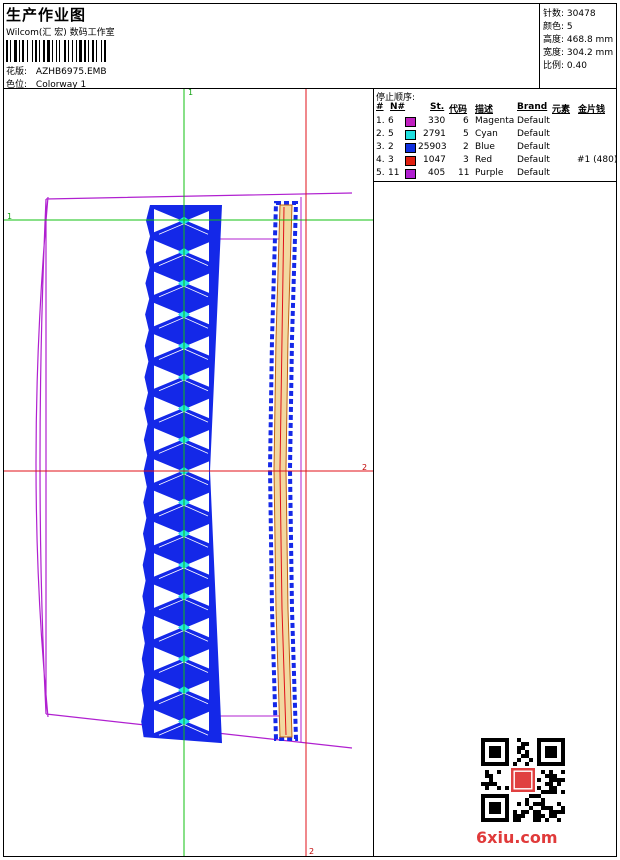  What do you see at coordinates (463, 134) in the screenshot?
I see `table-row: 2. 5 2791 5 Cyan Default` at bounding box center [463, 134].